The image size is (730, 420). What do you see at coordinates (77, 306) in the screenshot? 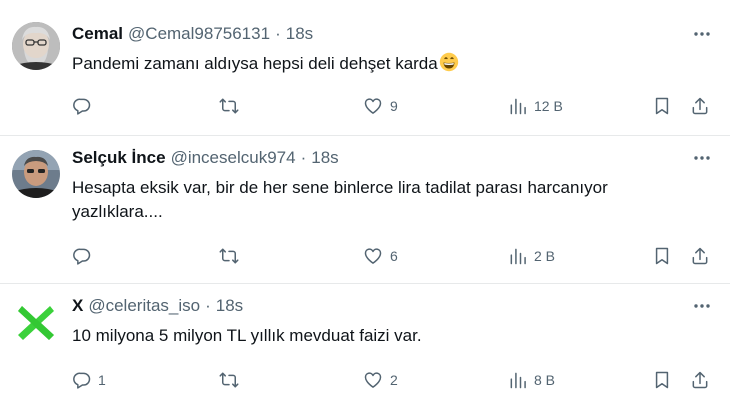
I see `display-name: X` at bounding box center [77, 306].